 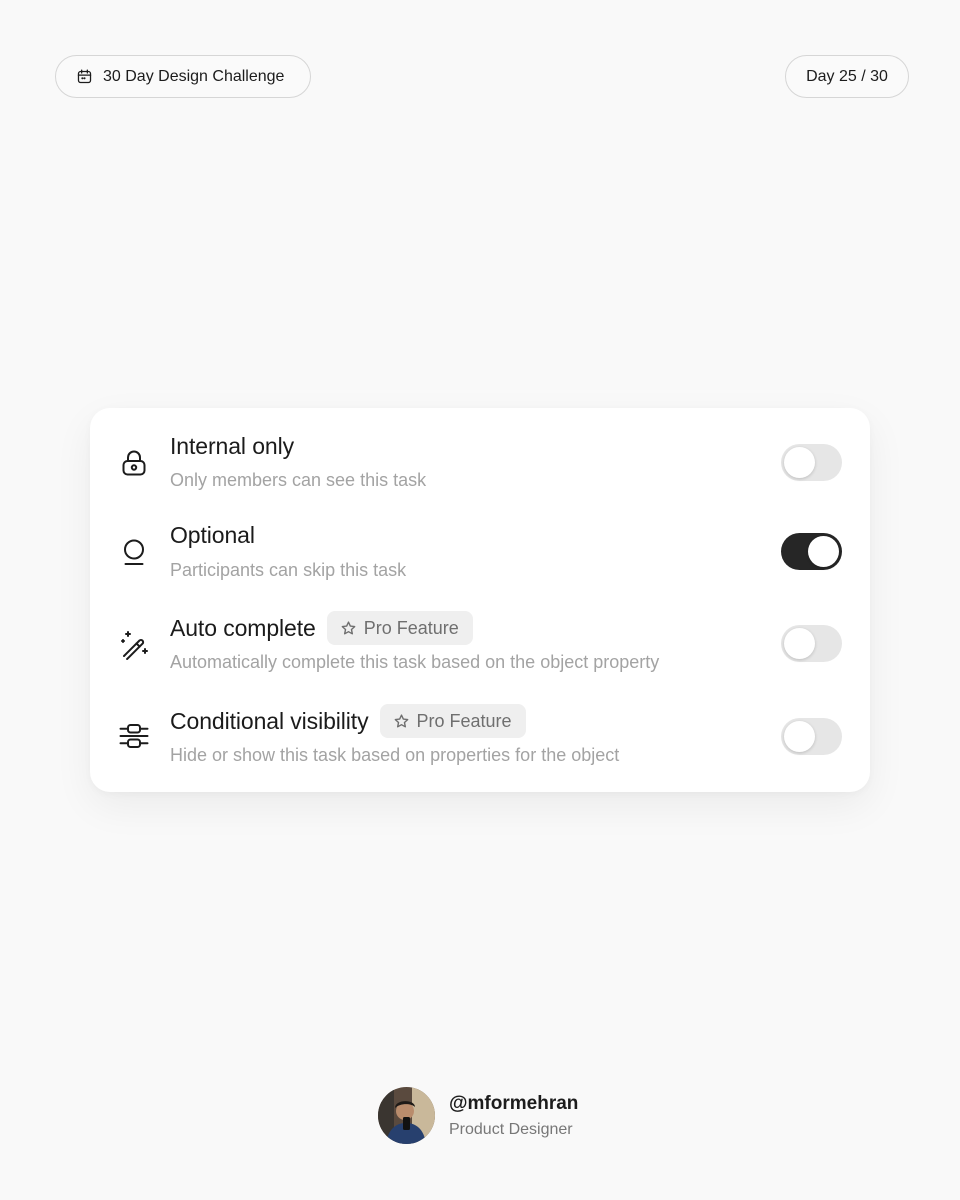 What do you see at coordinates (513, 1104) in the screenshot?
I see `author-handle: @mformehran` at bounding box center [513, 1104].